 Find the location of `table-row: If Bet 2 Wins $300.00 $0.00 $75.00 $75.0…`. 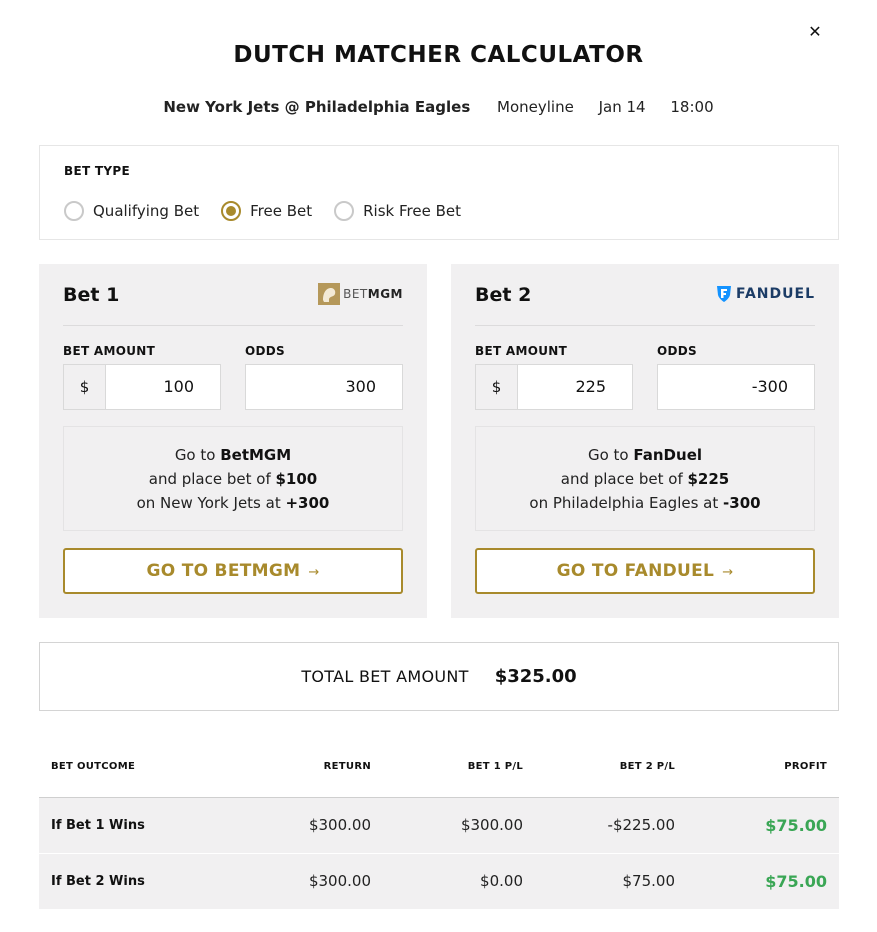

table-row: If Bet 2 Wins $300.00 $0.00 $75.00 $75.0… is located at coordinates (439, 882).